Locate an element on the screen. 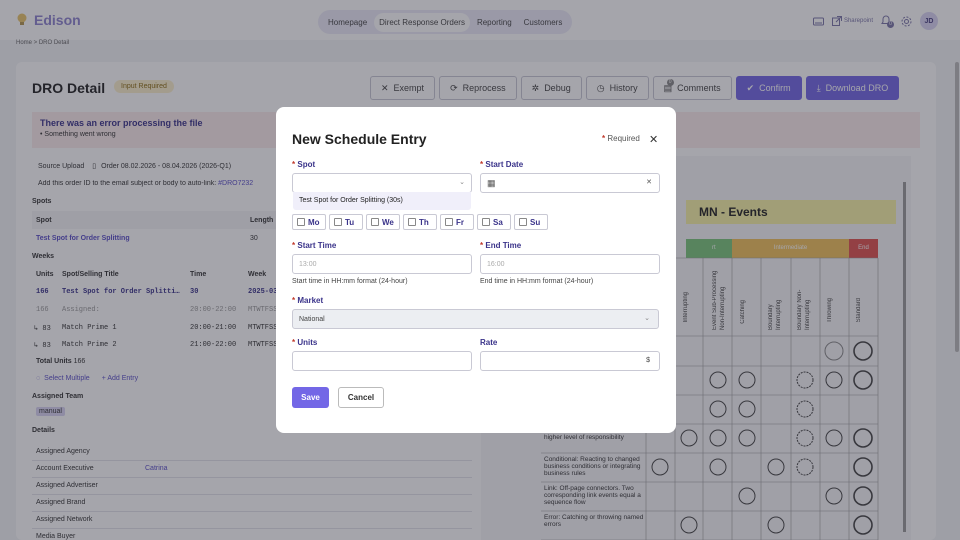  close-icon: ✕ is located at coordinates (653, 139).